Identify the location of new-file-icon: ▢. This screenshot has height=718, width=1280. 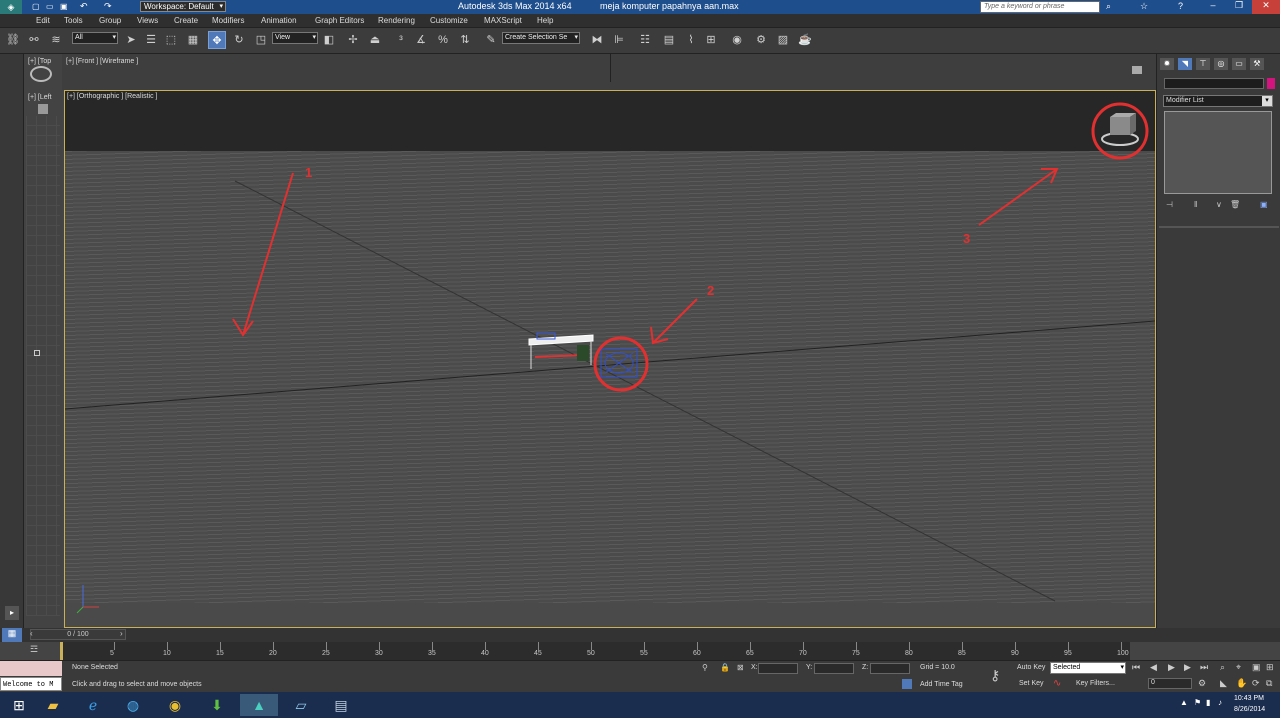
(36, 6).